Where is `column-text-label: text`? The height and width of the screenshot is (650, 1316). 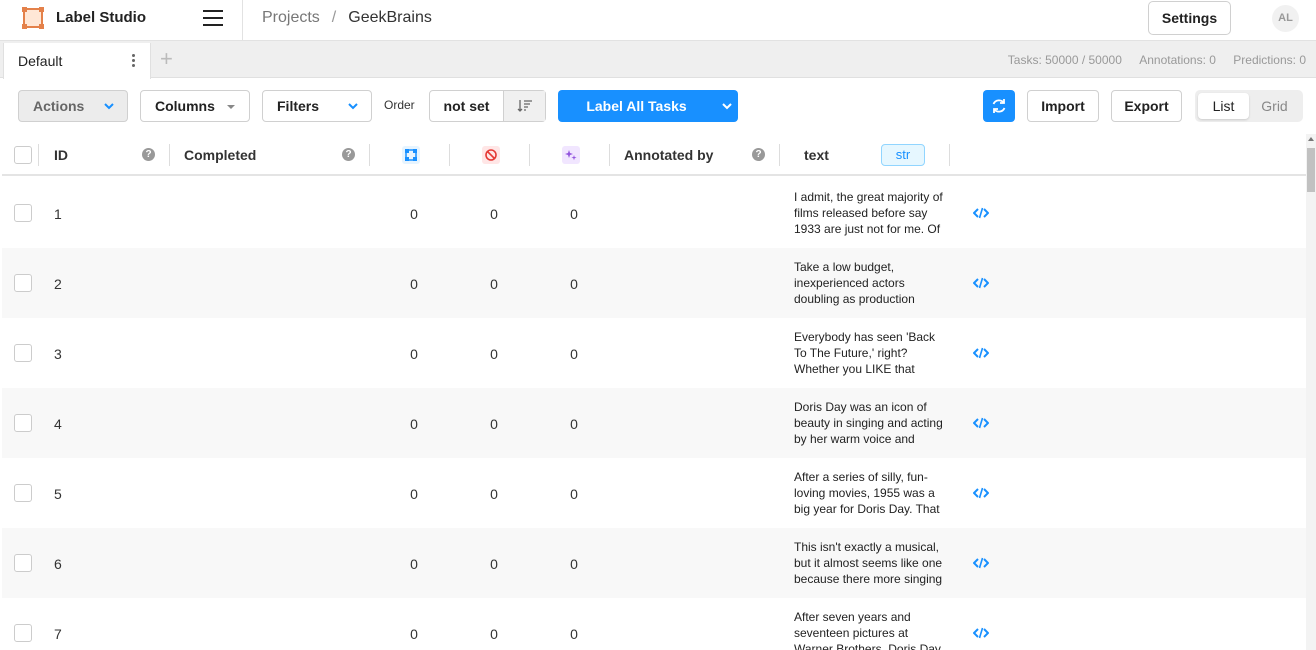
column-text-label: text is located at coordinates (816, 155).